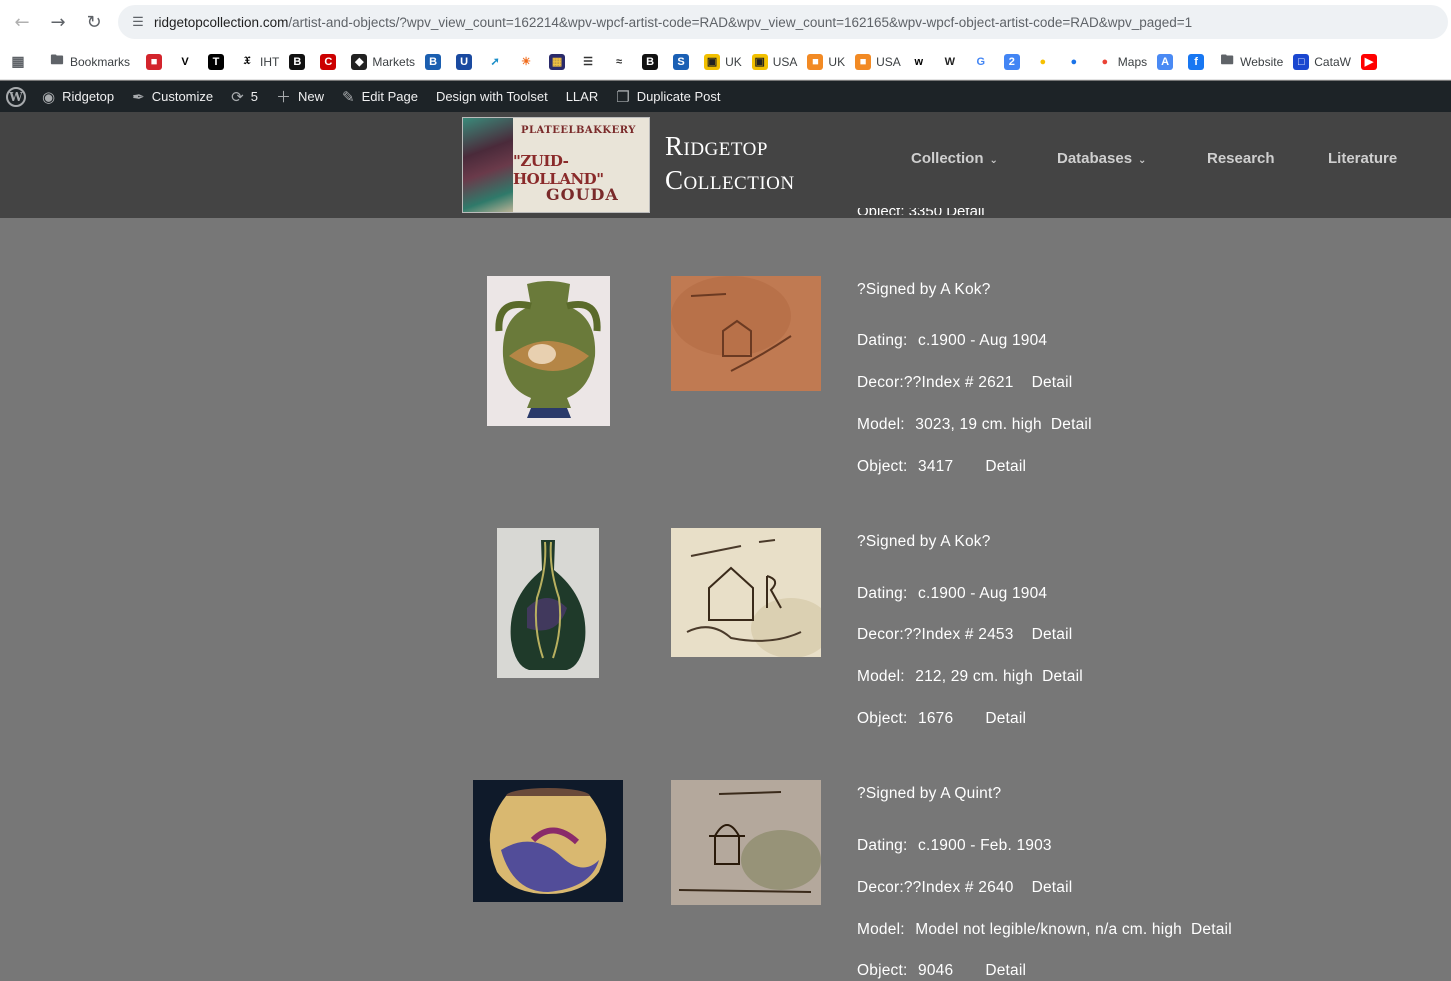 Image resolution: width=1451 pixels, height=981 pixels. I want to click on site-info-icon: ☰, so click(138, 22).